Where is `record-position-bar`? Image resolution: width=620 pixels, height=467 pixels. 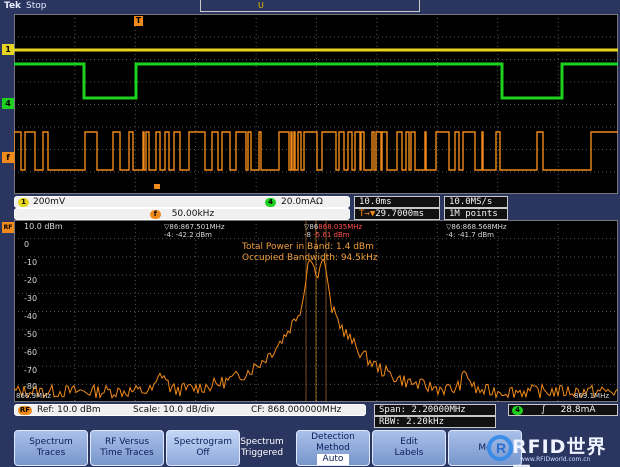 record-position-bar is located at coordinates (310, 6).